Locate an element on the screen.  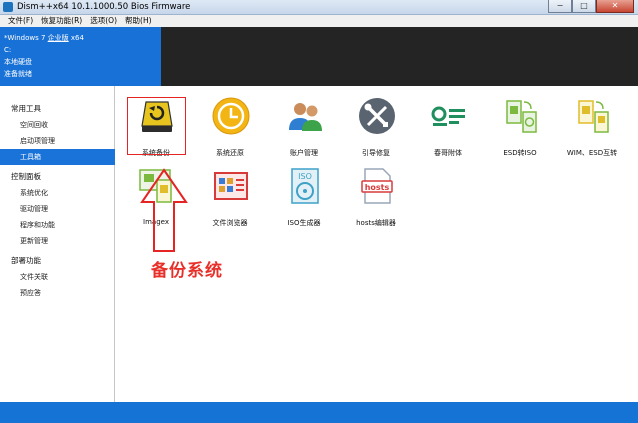
status-bar is located at coordinates (319, 412).